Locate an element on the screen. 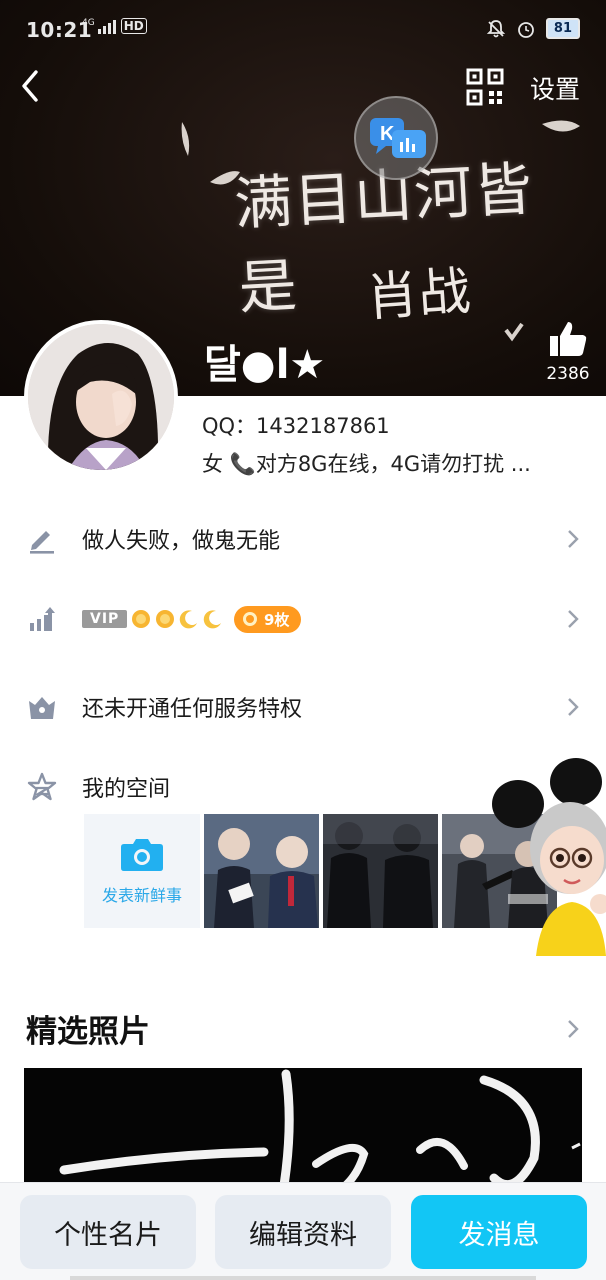  kge-badge: K is located at coordinates (396, 138).